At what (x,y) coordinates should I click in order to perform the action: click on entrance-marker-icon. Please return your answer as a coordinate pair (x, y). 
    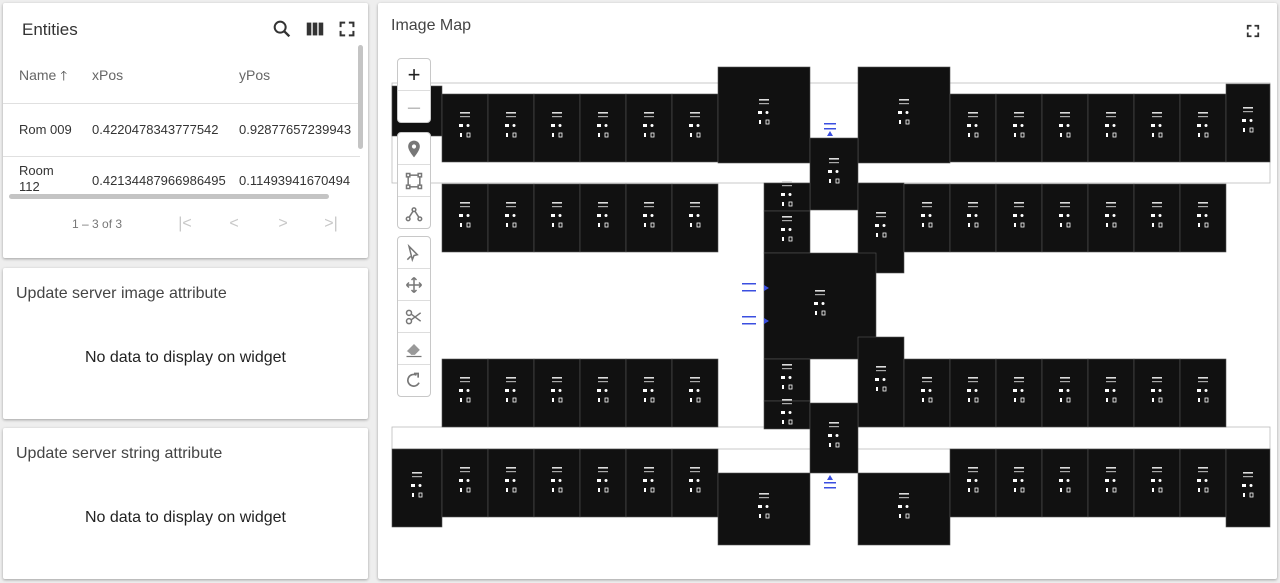
    Looking at the image, I should click on (830, 477).